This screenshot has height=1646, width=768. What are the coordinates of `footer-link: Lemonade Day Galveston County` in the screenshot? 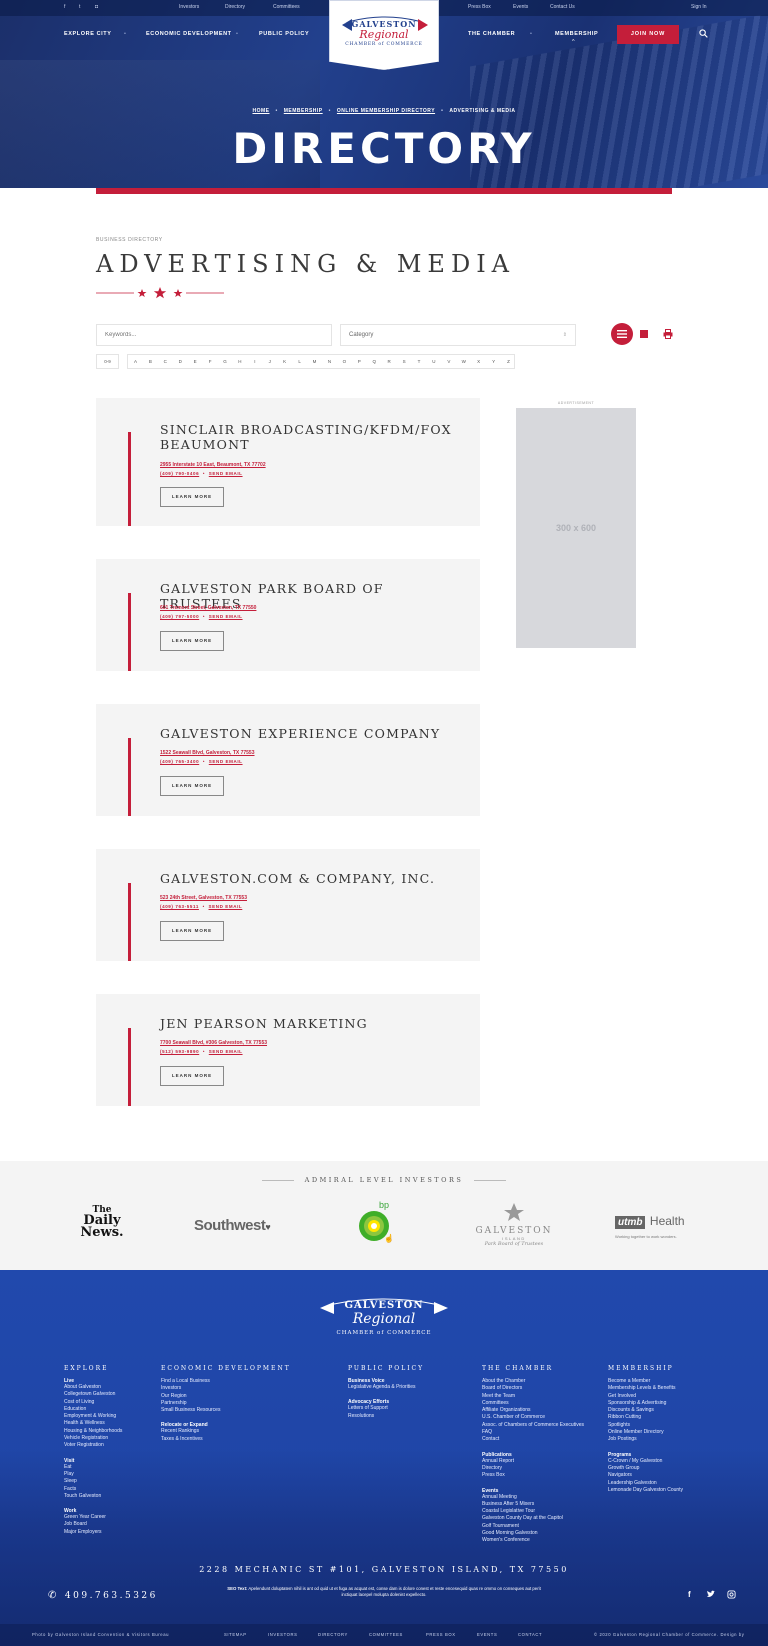 It's located at (668, 1490).